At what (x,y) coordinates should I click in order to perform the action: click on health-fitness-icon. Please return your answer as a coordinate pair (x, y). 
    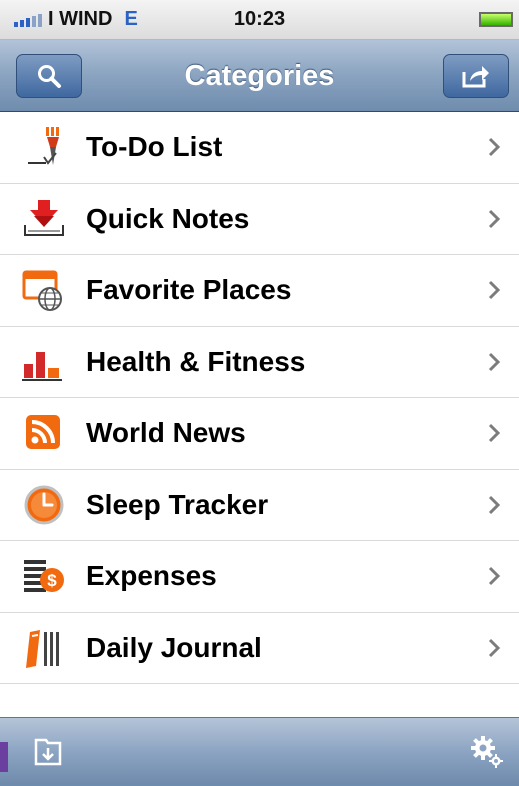
    Looking at the image, I should click on (44, 362).